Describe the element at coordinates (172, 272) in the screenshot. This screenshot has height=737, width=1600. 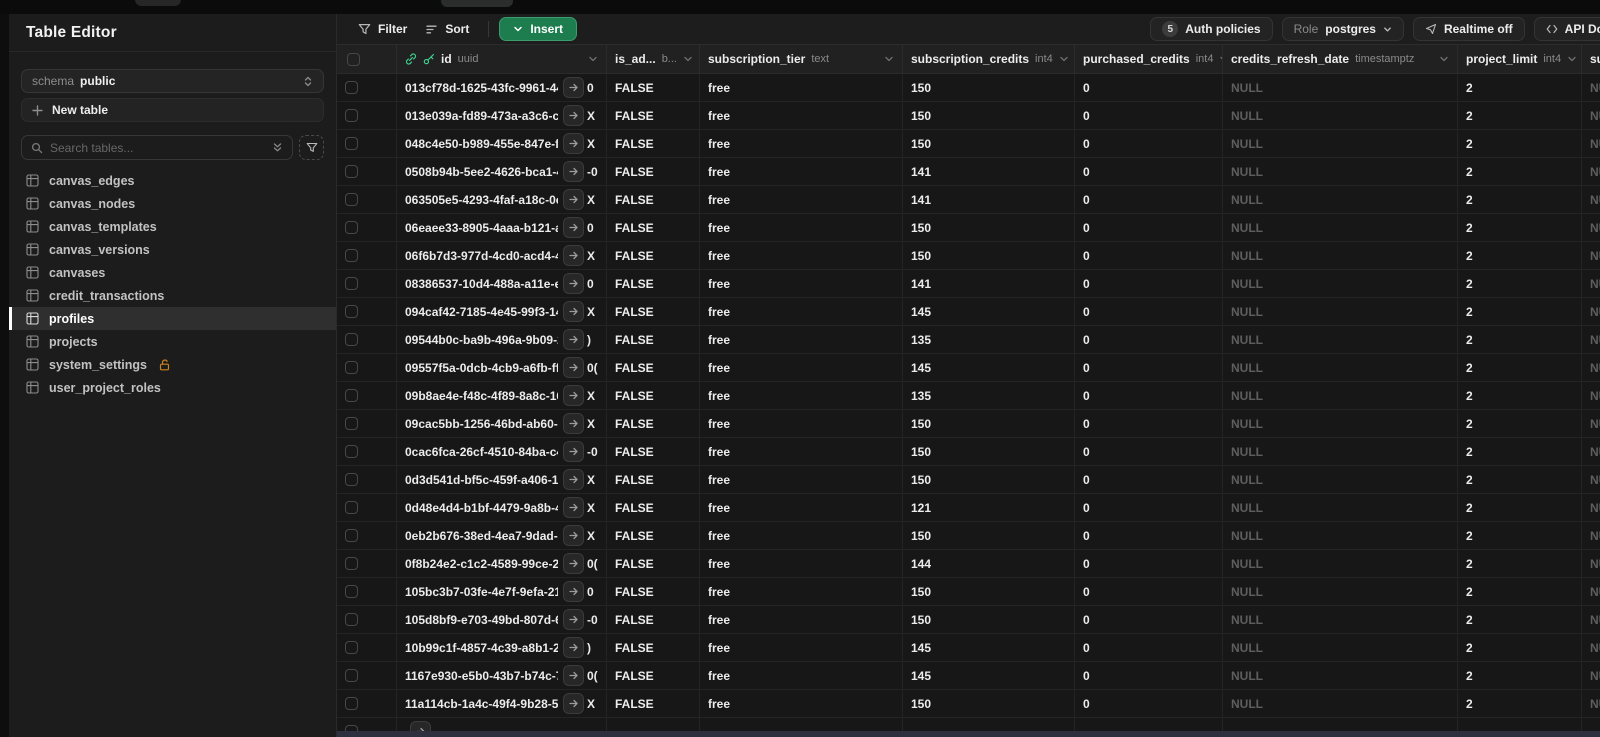
I see `sidebar-item-canvases: canvases` at that location.